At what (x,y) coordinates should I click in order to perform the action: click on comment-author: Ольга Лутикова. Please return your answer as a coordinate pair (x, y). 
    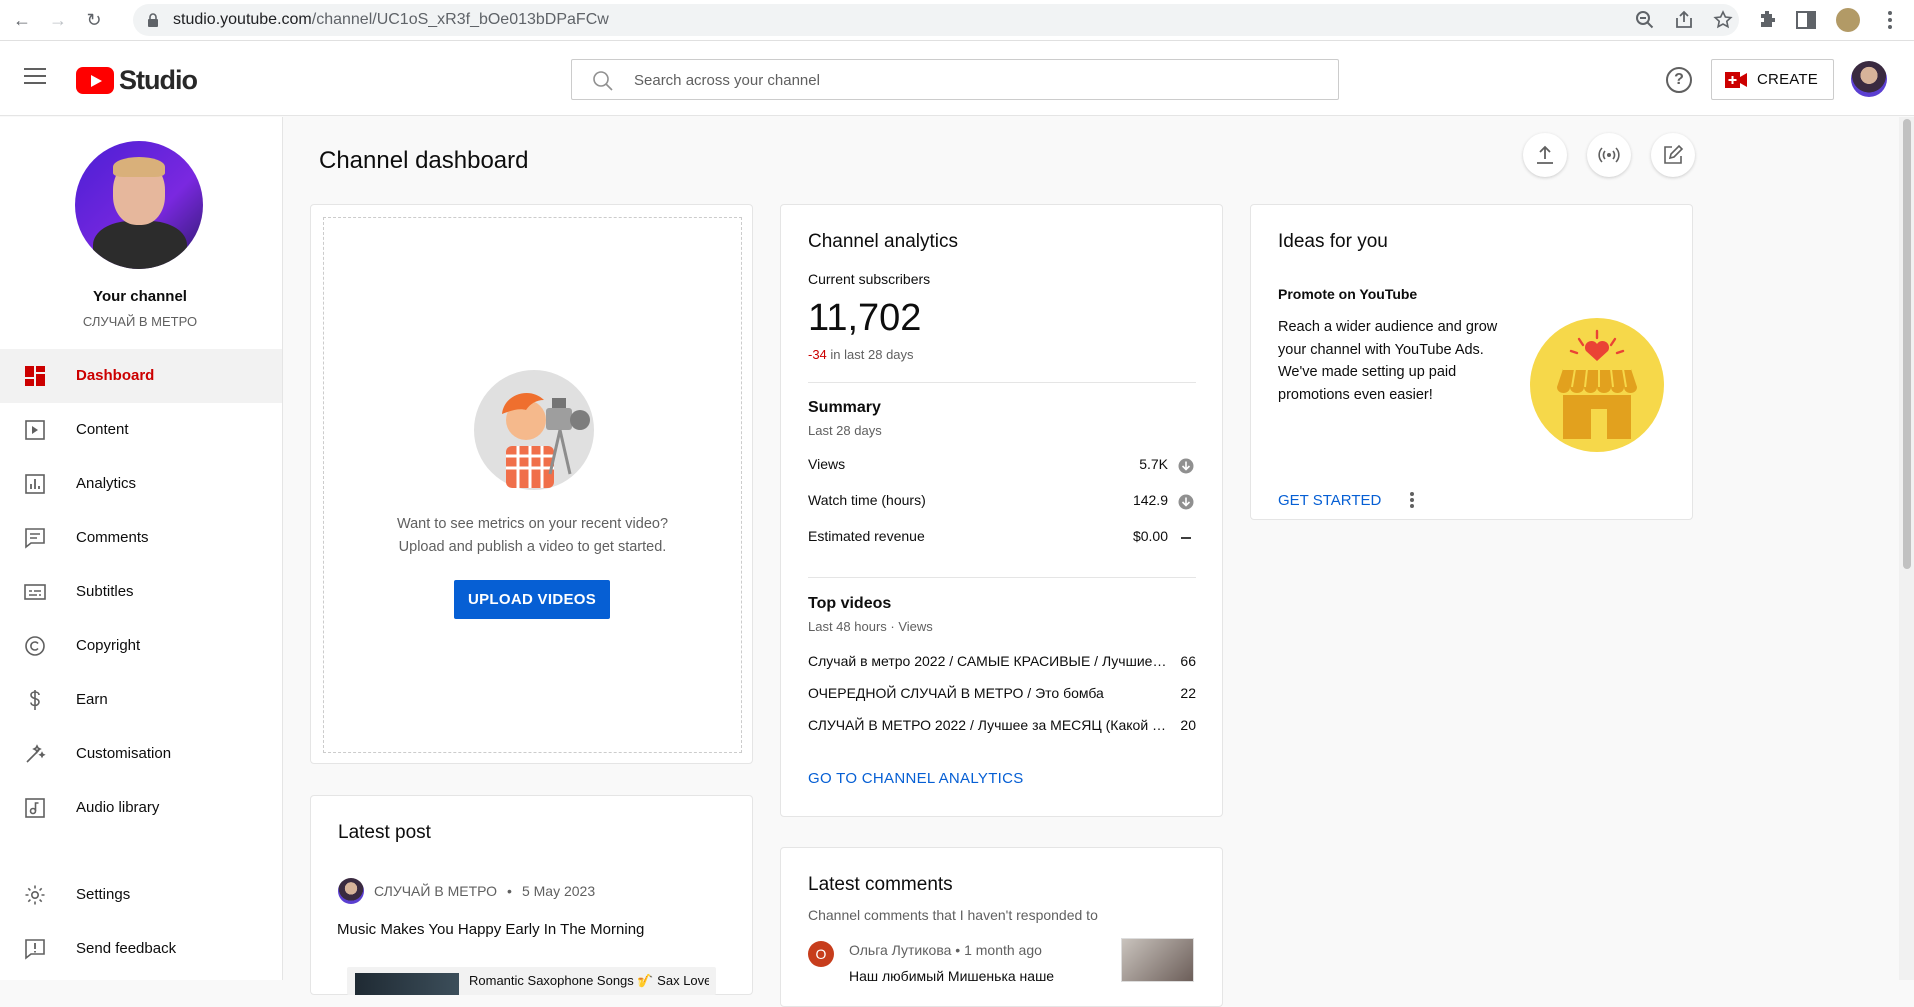
    Looking at the image, I should click on (900, 950).